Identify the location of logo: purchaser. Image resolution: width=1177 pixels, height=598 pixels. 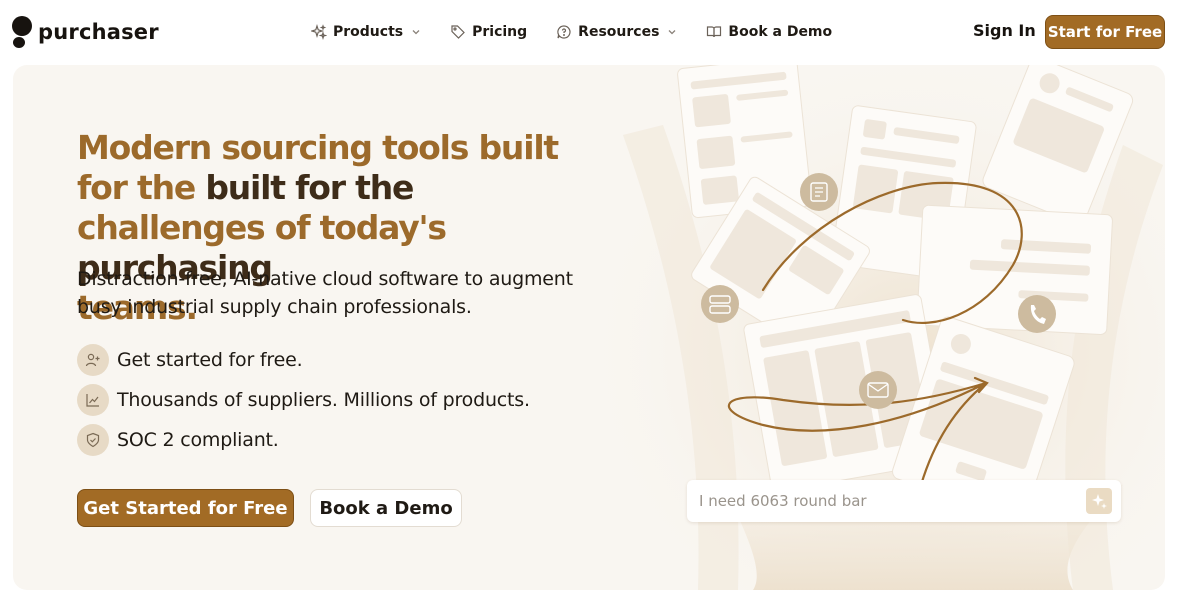
(85, 32).